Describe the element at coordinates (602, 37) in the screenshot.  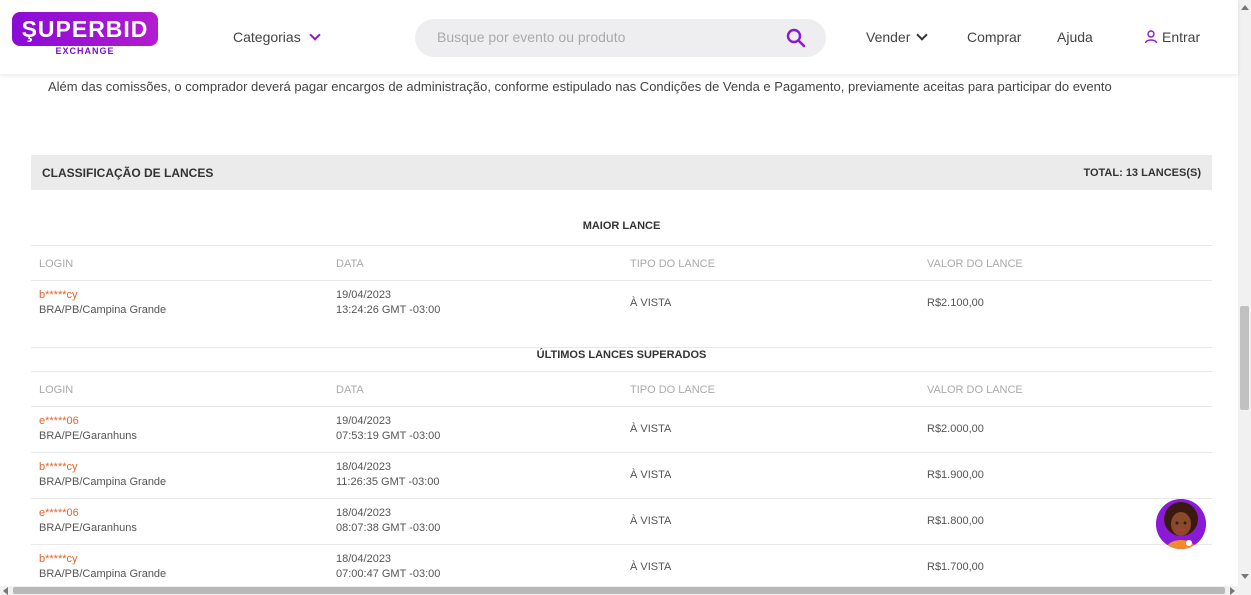
I see `search-input` at that location.